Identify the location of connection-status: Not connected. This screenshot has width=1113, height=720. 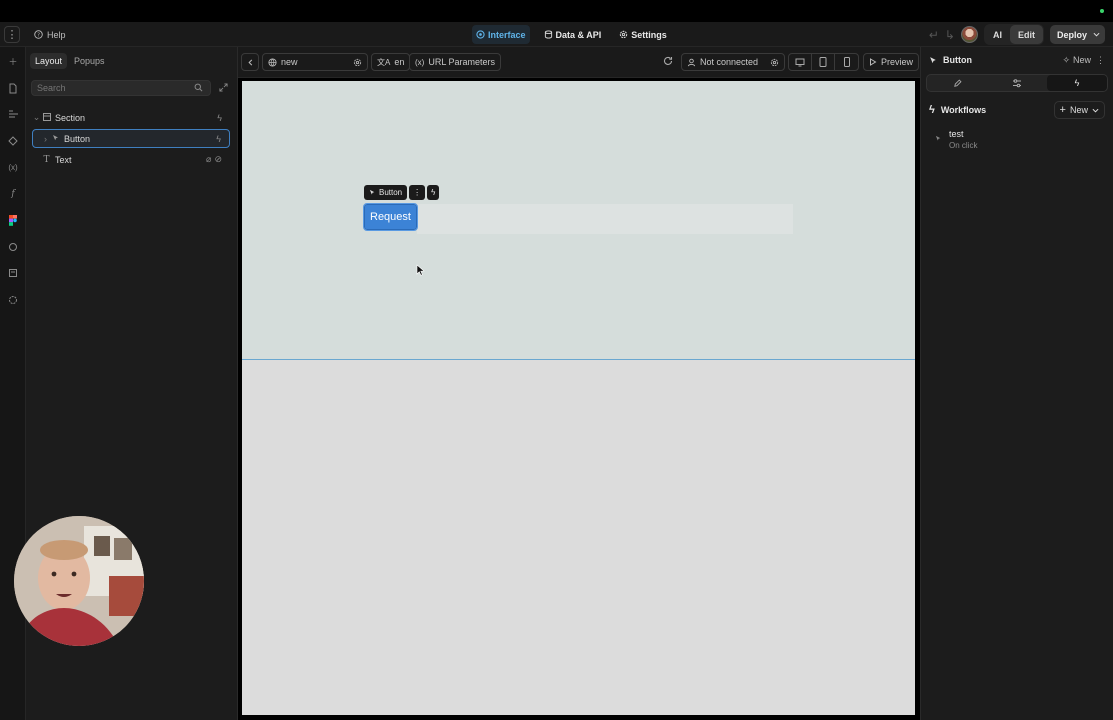
(733, 62).